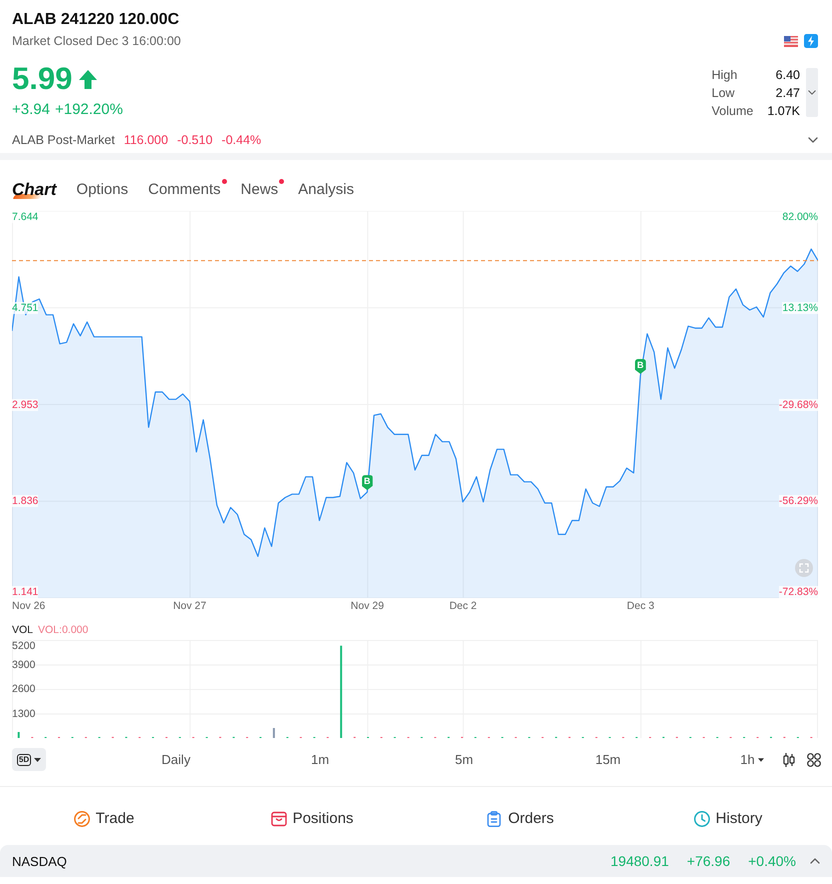 This screenshot has height=884, width=832. What do you see at coordinates (278, 819) in the screenshot?
I see `tray-icon` at bounding box center [278, 819].